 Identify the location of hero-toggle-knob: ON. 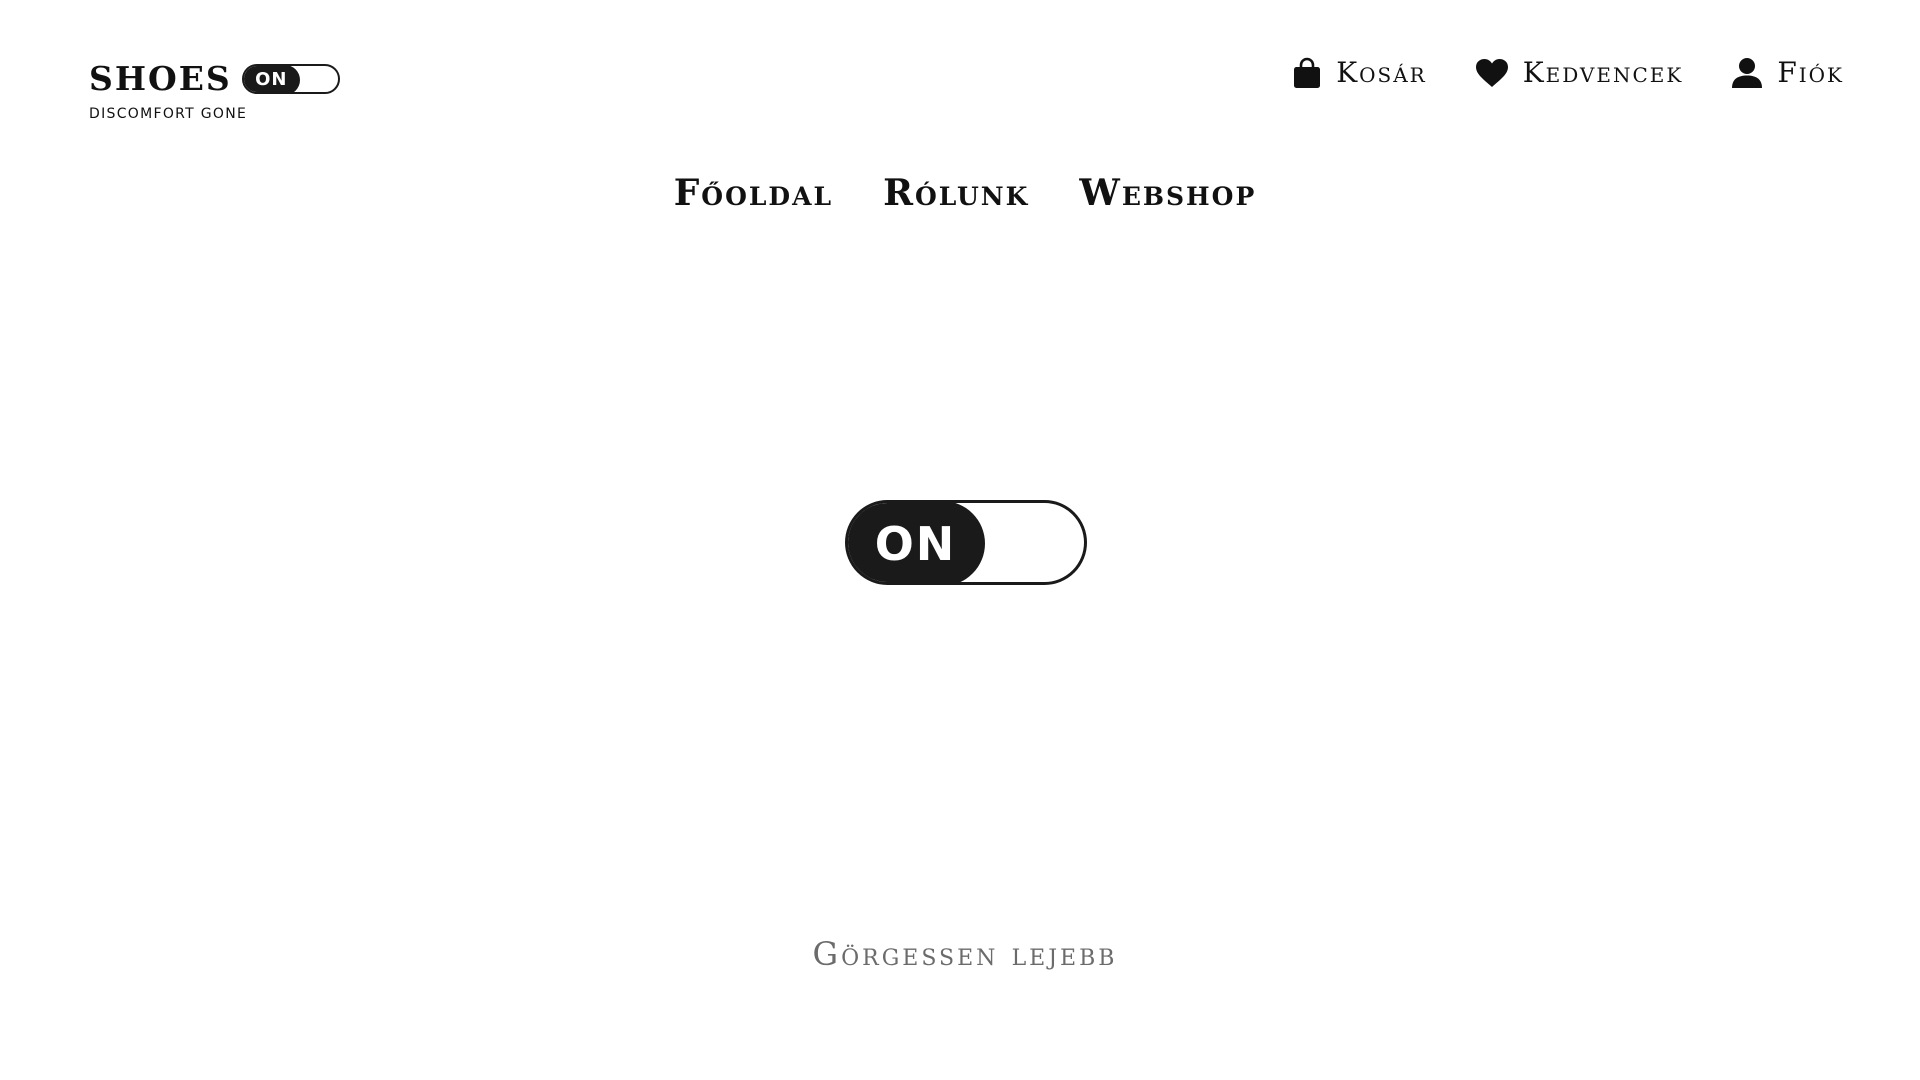
(916, 542).